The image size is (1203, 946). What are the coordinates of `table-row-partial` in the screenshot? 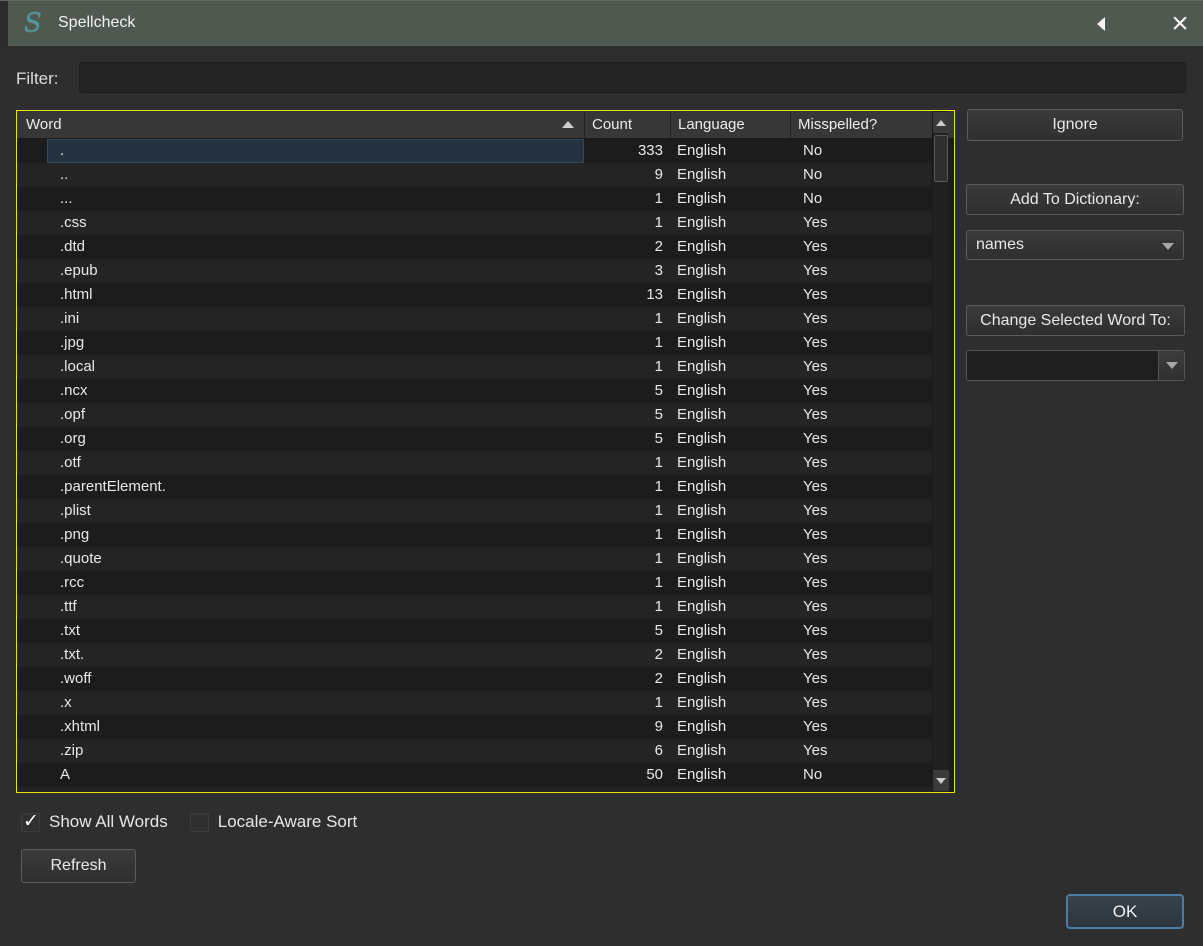 It's located at (477, 789).